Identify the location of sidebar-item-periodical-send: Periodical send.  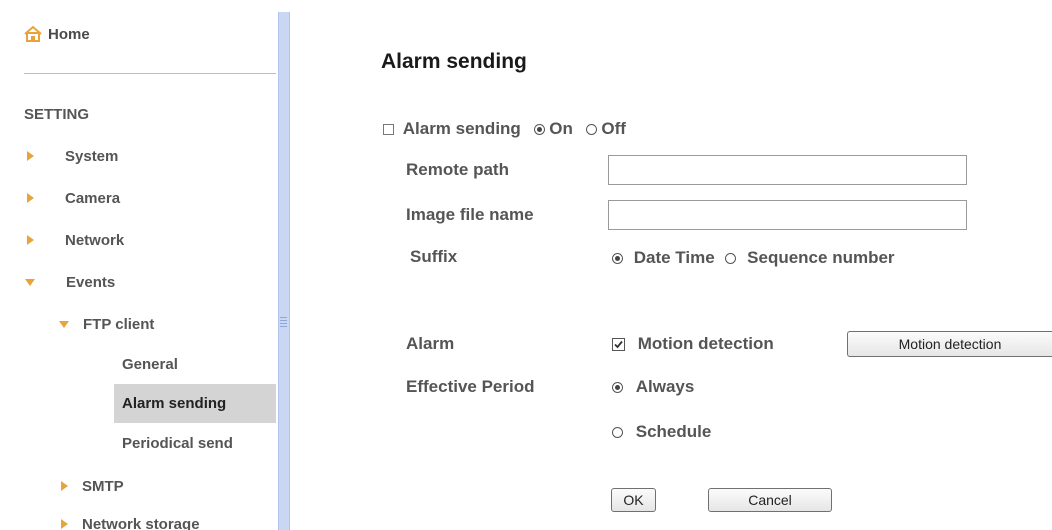
(177, 443).